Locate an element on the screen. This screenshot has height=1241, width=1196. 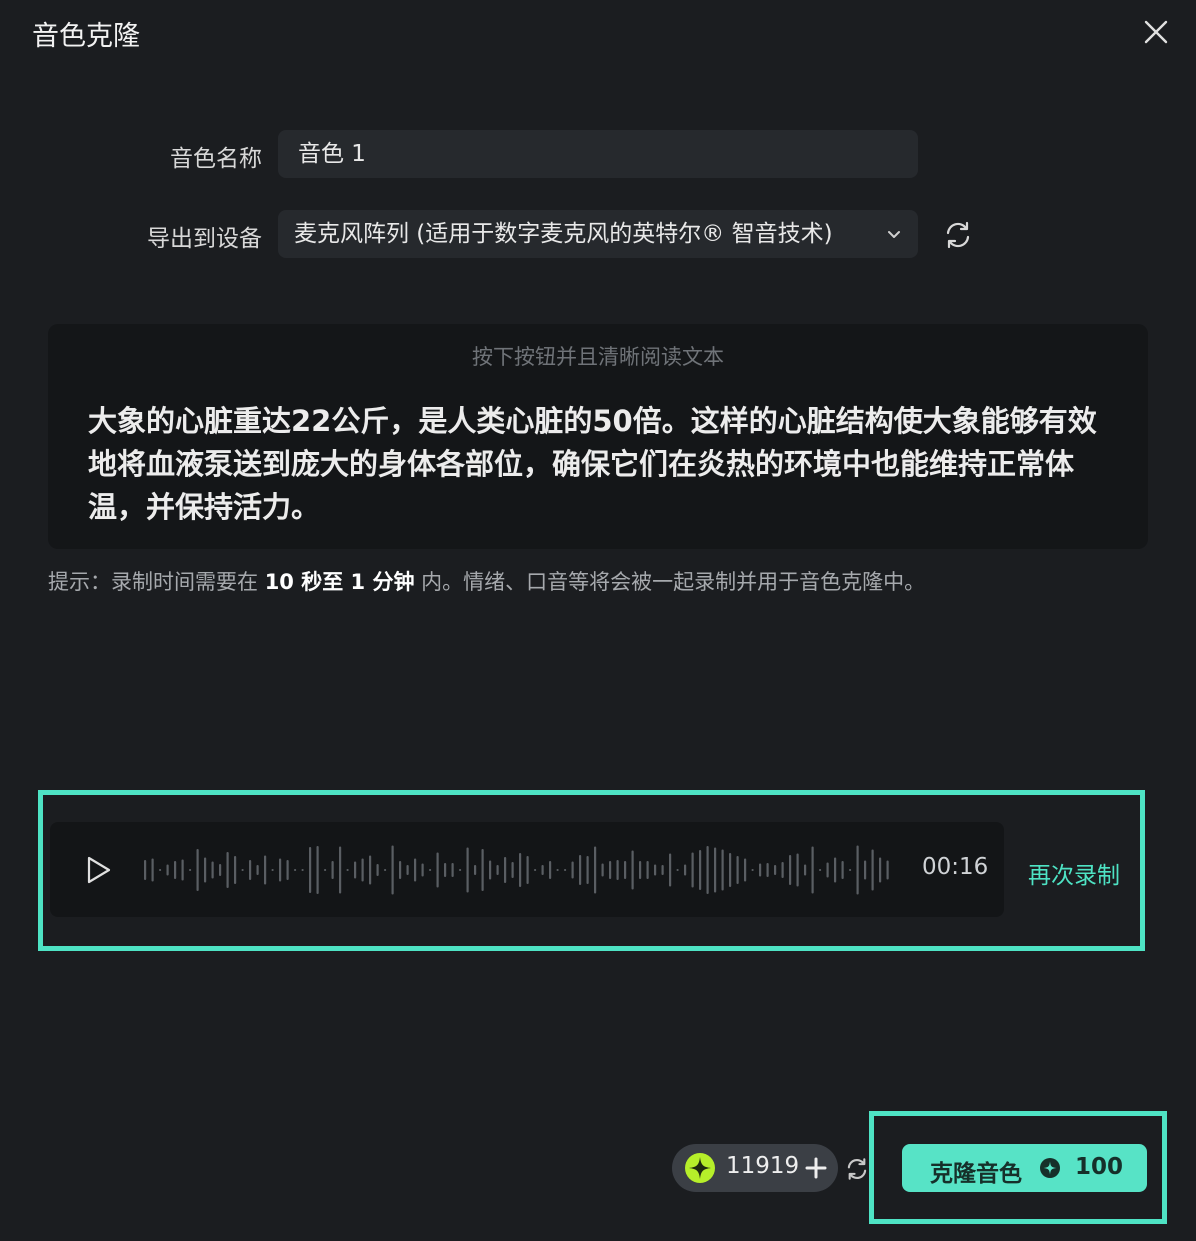
tip-prefix: 提示：录制时间需要在 is located at coordinates (156, 582).